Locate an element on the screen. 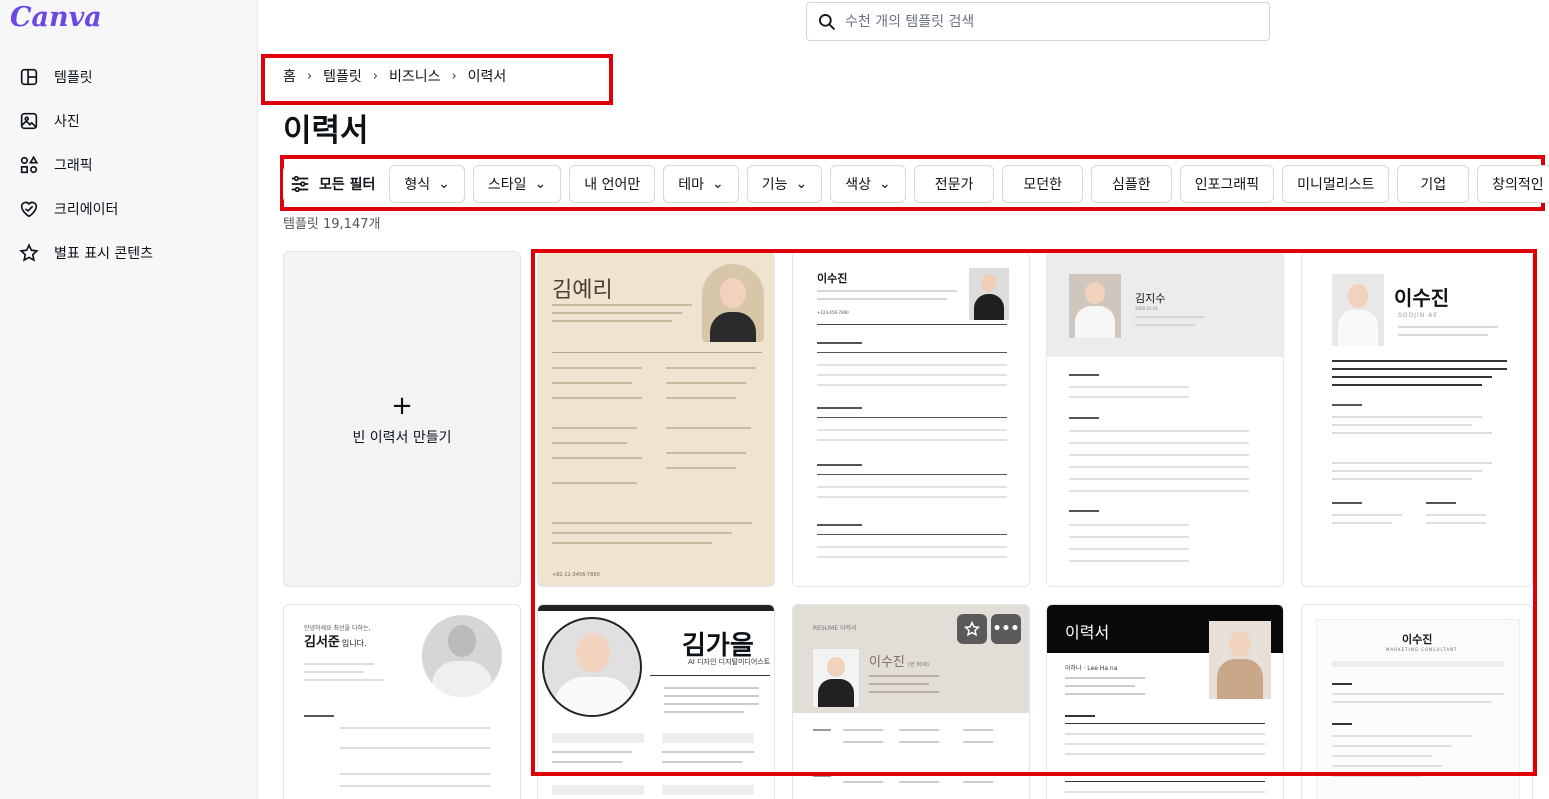 The width and height of the screenshot is (1549, 799). filter-corporate: 기업 is located at coordinates (1433, 184).